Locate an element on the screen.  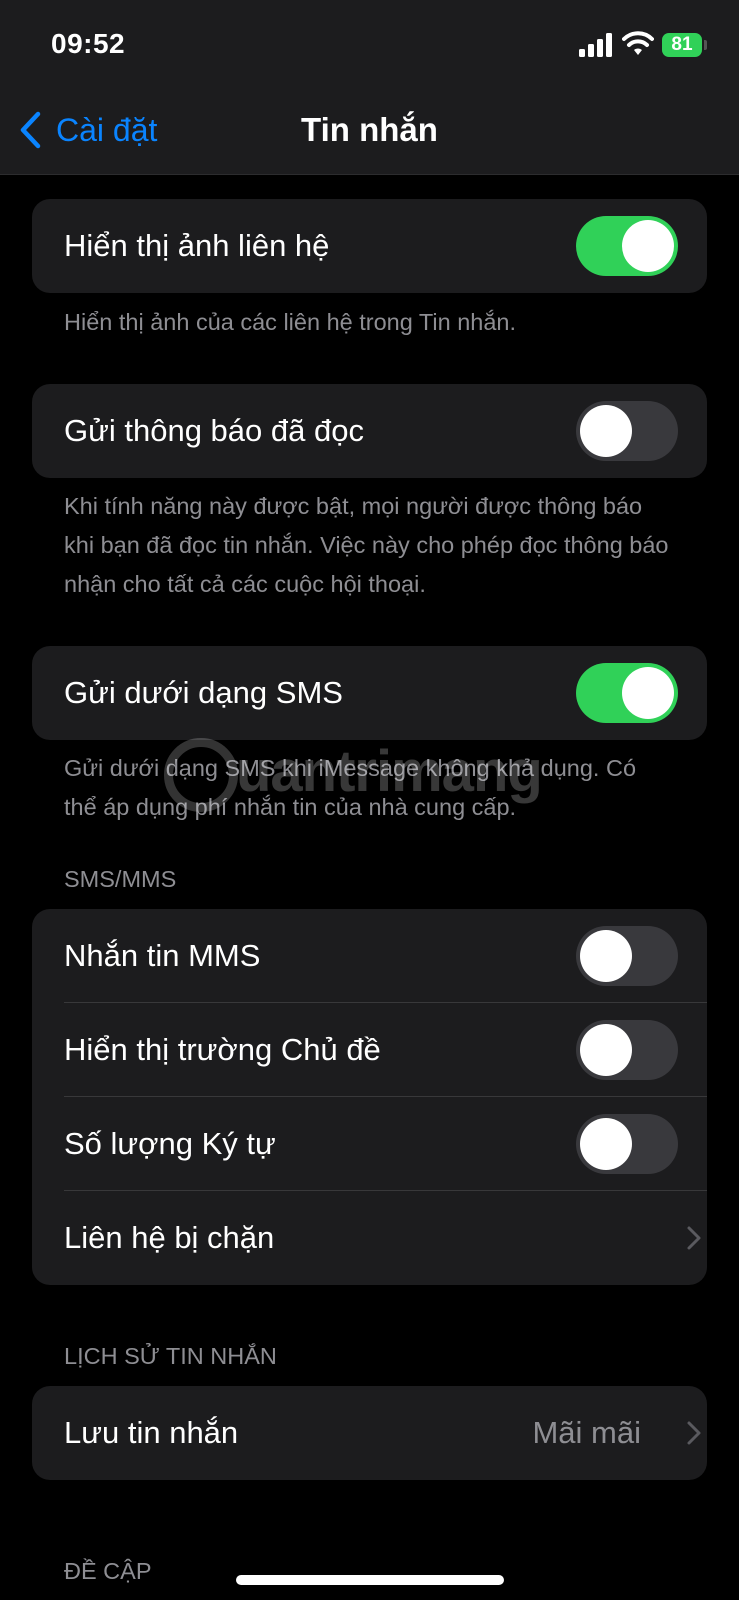
send-as-sms-label: Gửi dưới dạng SMS is located at coordinates (203, 692).